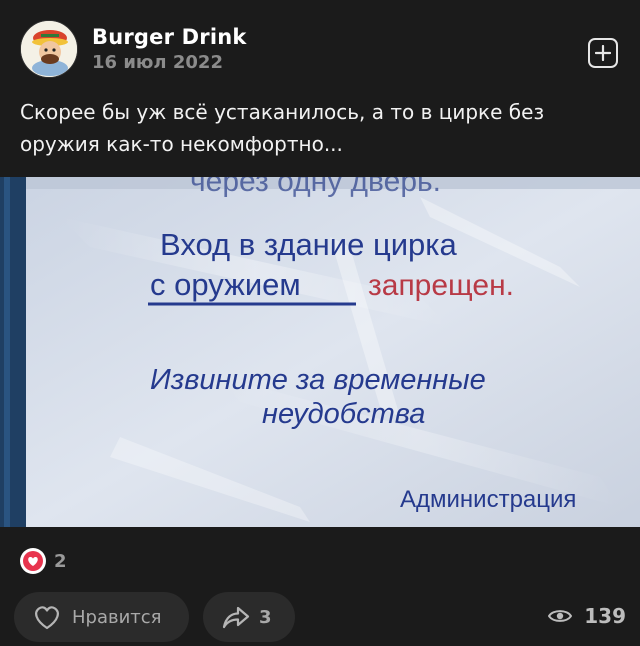 This screenshot has height=646, width=640. I want to click on sign-line-2-red: запрещен., so click(441, 285).